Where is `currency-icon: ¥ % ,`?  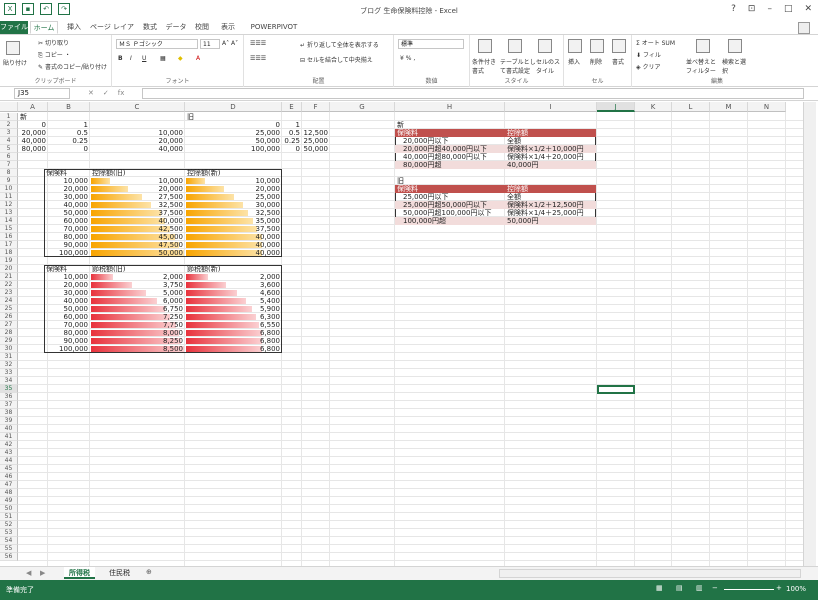 currency-icon: ¥ % , is located at coordinates (407, 58).